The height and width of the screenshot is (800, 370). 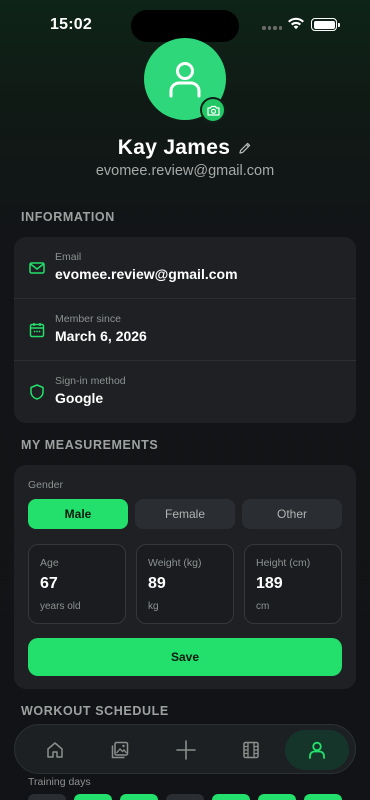 What do you see at coordinates (245, 148) in the screenshot?
I see `pencil-icon` at bounding box center [245, 148].